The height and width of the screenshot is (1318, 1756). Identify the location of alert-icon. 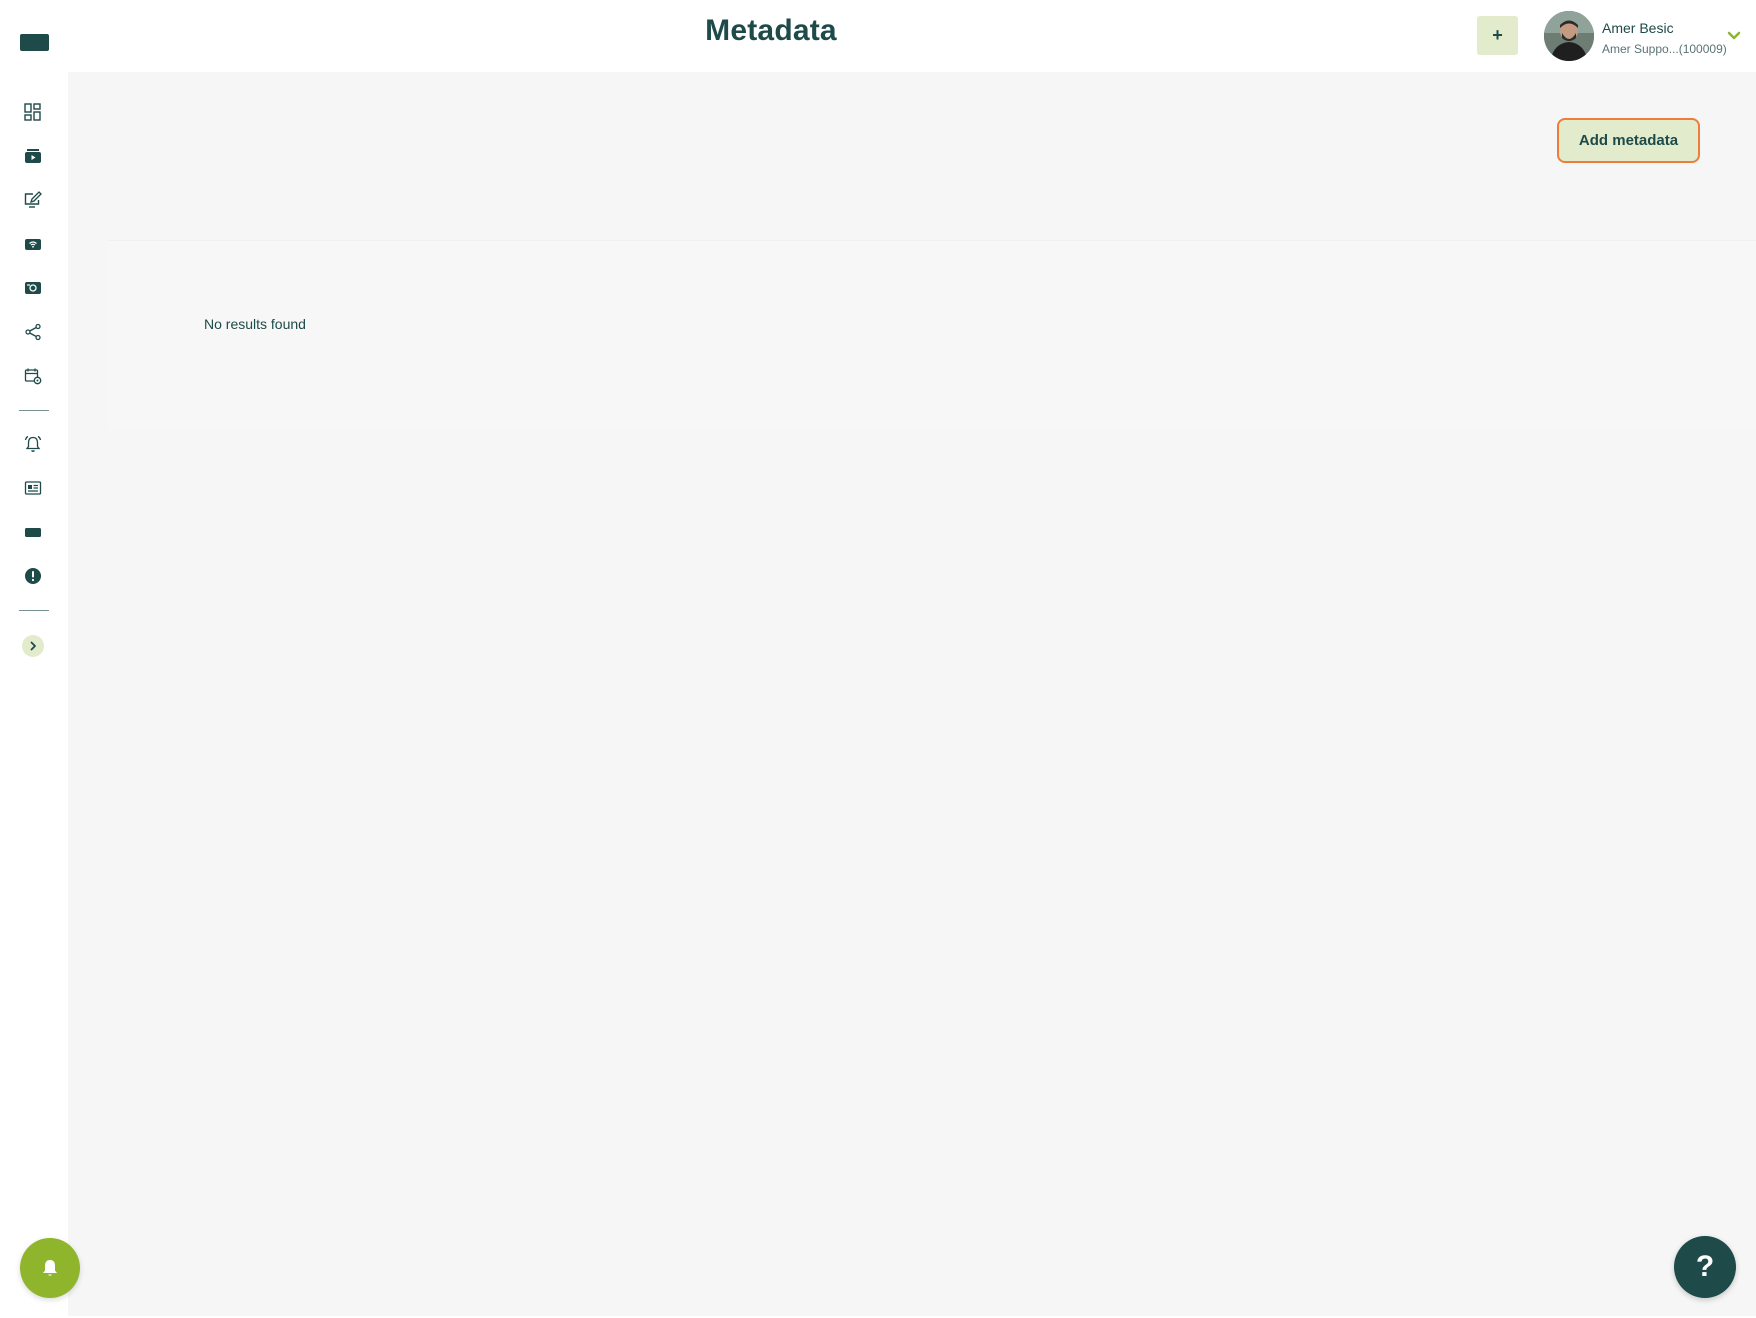
(33, 576).